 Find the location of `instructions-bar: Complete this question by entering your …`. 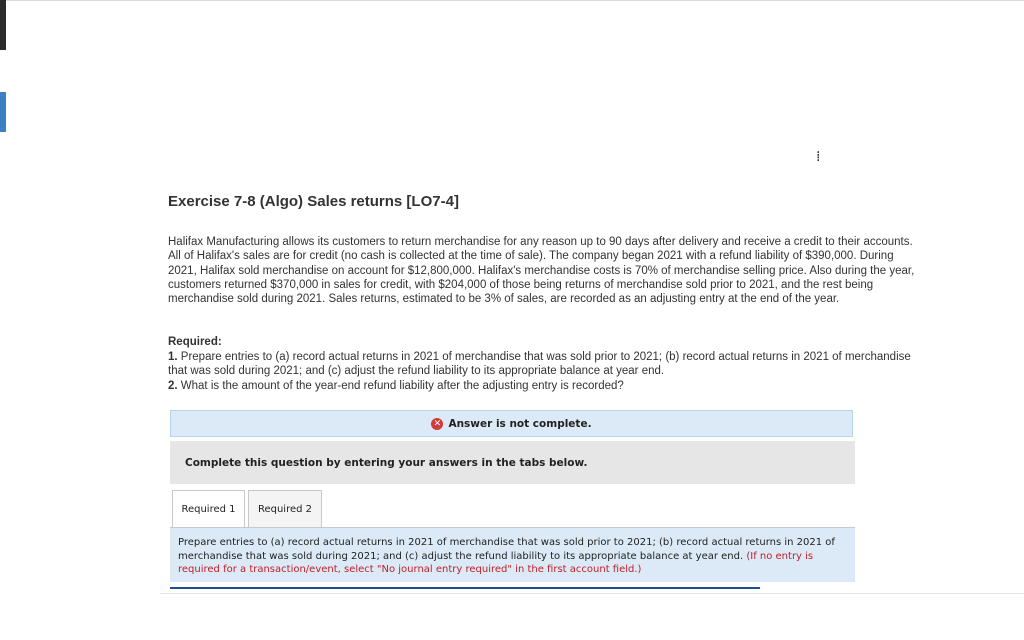

instructions-bar: Complete this question by entering your … is located at coordinates (512, 462).